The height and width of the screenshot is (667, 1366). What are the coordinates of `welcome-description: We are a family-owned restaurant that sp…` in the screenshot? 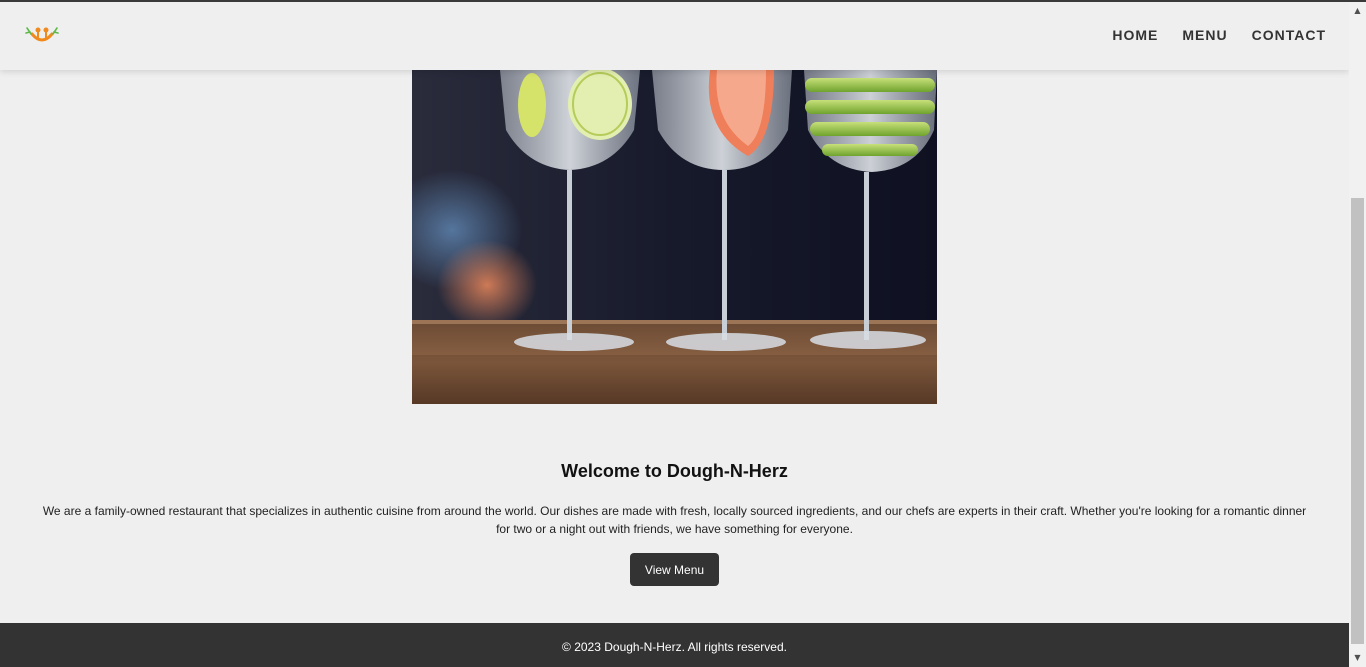 It's located at (674, 520).